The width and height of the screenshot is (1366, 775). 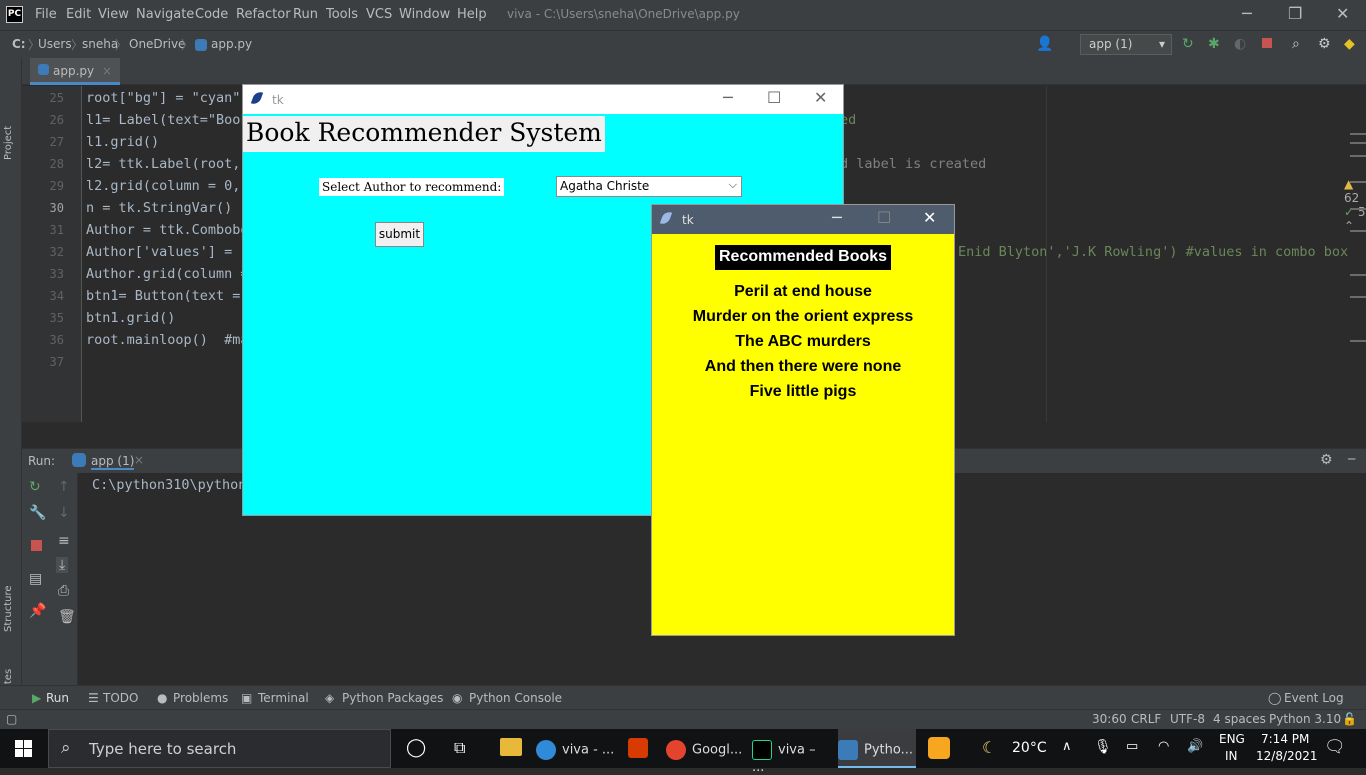 What do you see at coordinates (1231, 756) in the screenshot?
I see `language-secondary: IN` at bounding box center [1231, 756].